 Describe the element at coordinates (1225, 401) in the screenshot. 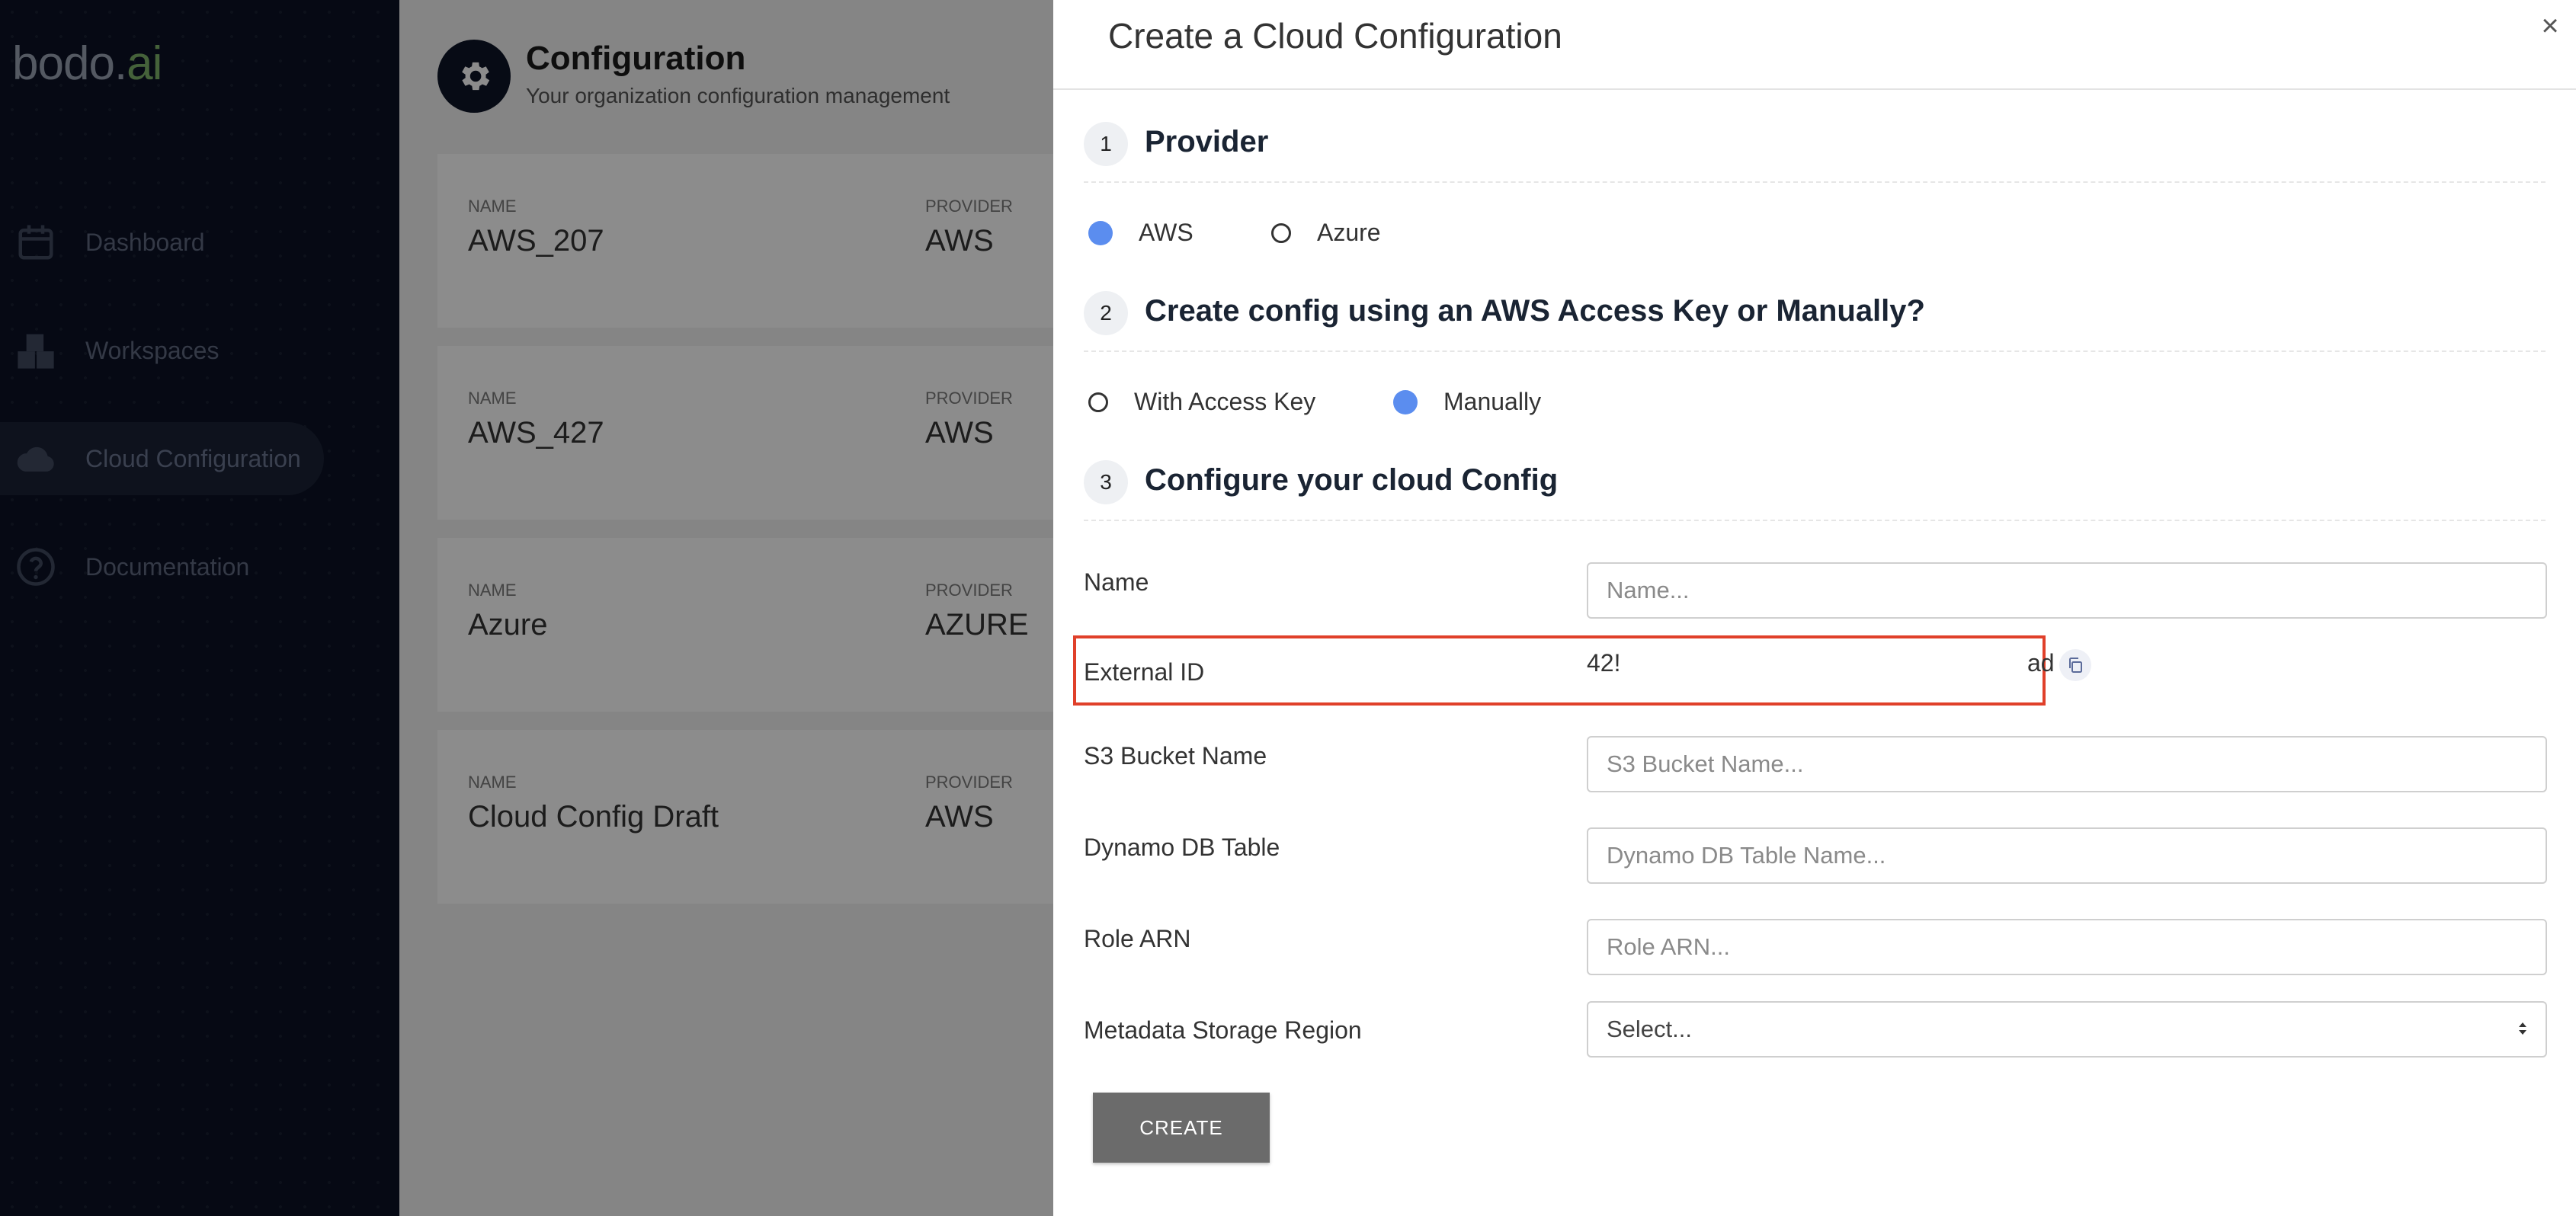

I see `radio-label: With Access Key` at that location.